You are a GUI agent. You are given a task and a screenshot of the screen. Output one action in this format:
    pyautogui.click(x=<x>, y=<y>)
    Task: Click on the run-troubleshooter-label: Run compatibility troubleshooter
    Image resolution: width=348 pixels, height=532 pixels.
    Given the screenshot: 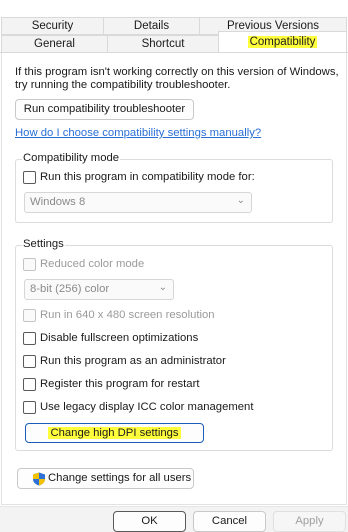 What is the action you would take?
    pyautogui.click(x=104, y=109)
    